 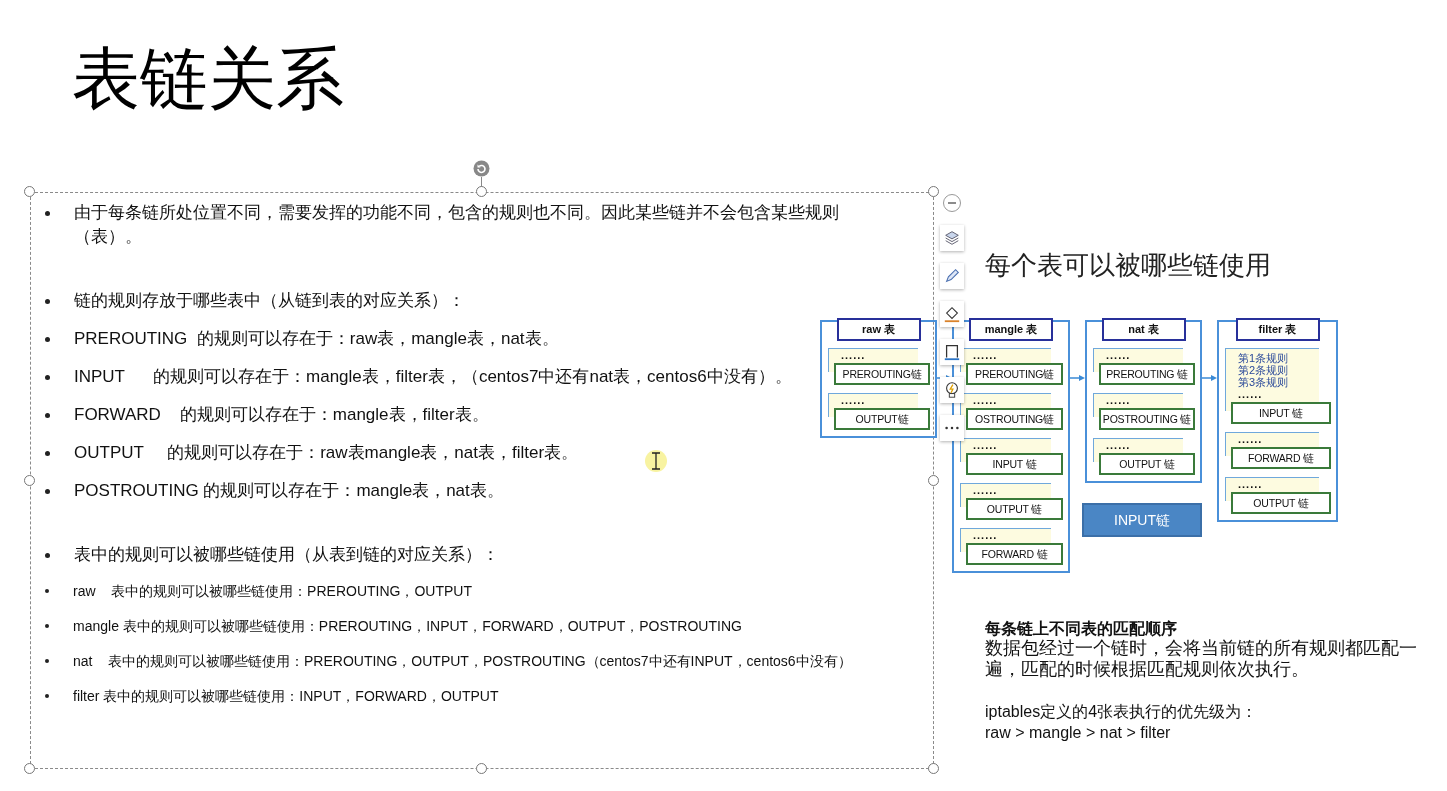 What do you see at coordinates (269, 301) in the screenshot?
I see `bullet-text: 链的规则存放于哪些表中（从链到表的对应关系）：` at bounding box center [269, 301].